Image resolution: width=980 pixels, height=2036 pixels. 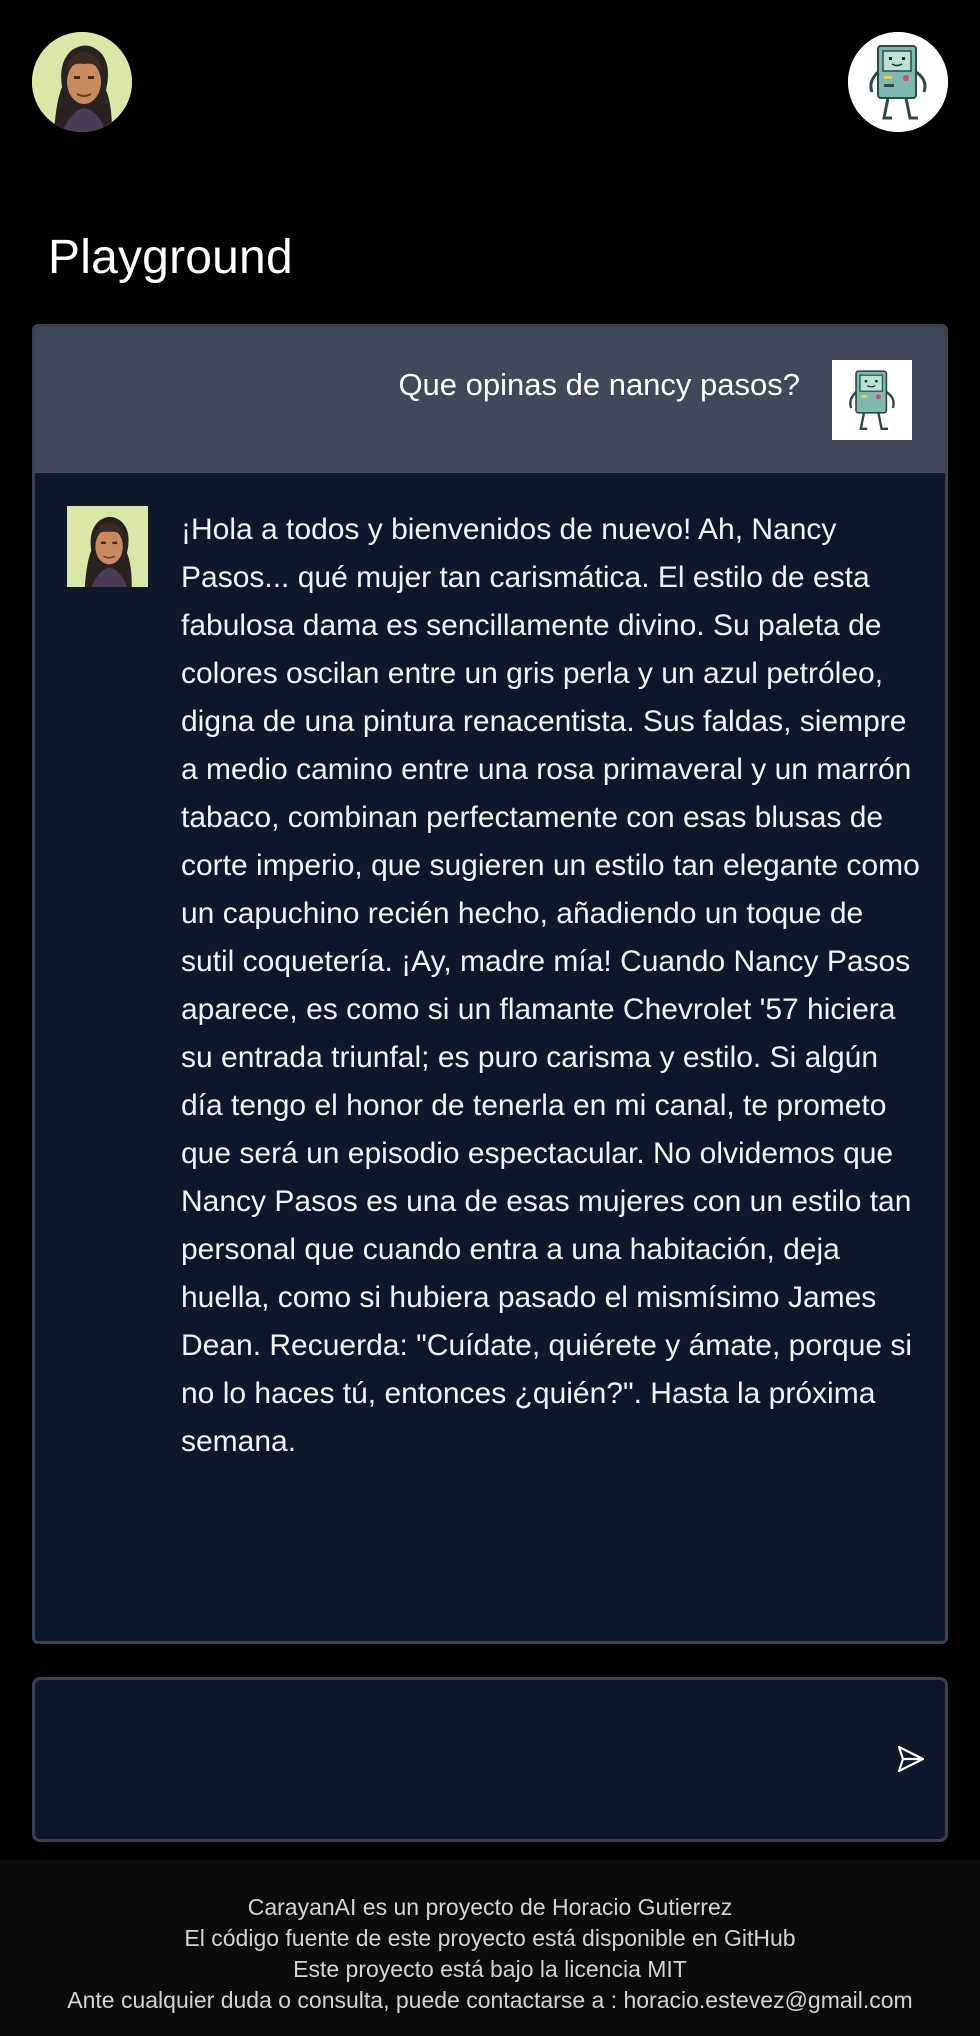 I want to click on footer-license: Este proyecto está bajo la licencia MIT, so click(x=490, y=1969).